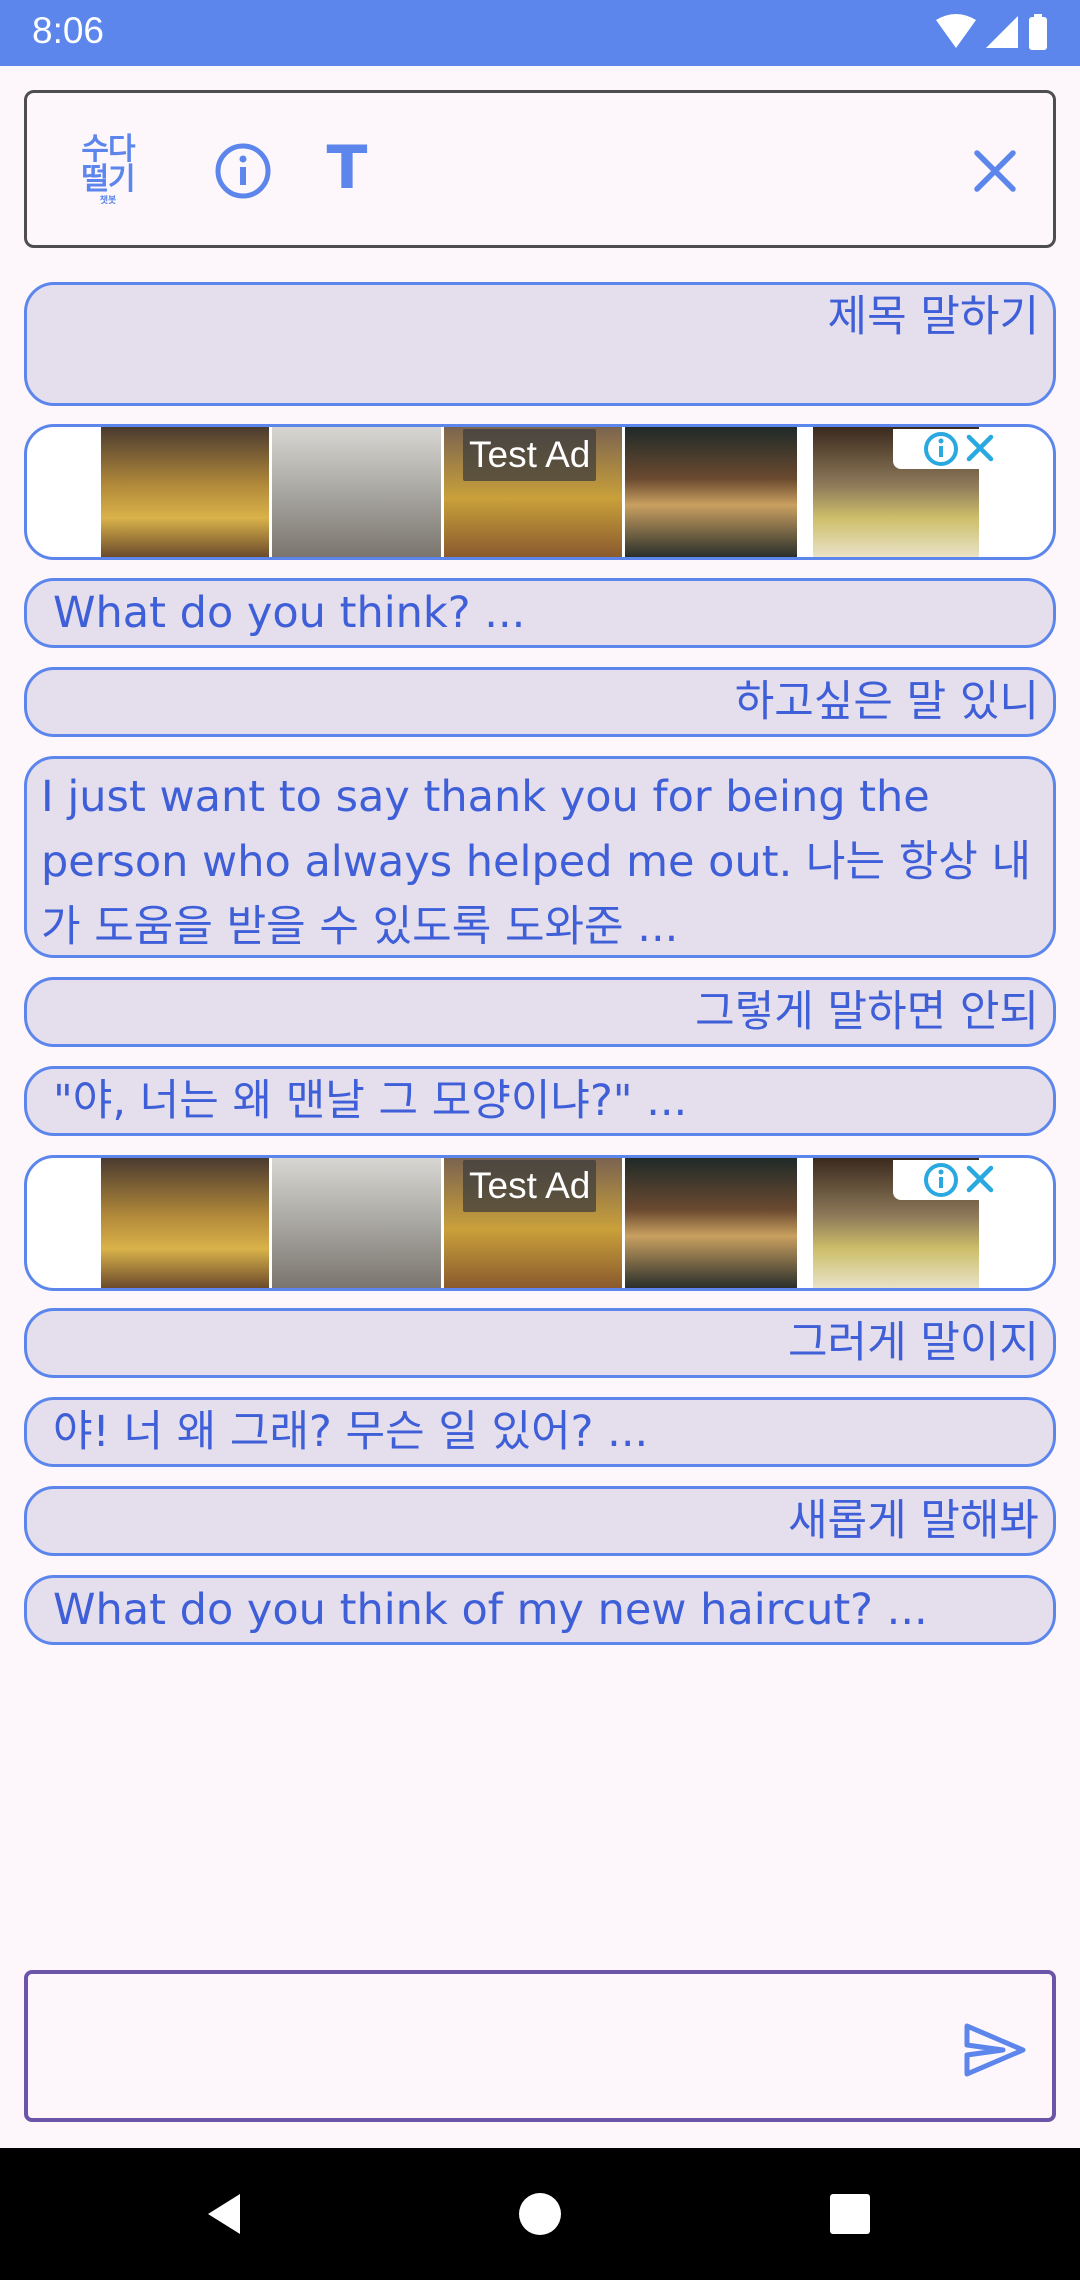 Image resolution: width=1080 pixels, height=2280 pixels. I want to click on recents-button, so click(850, 2214).